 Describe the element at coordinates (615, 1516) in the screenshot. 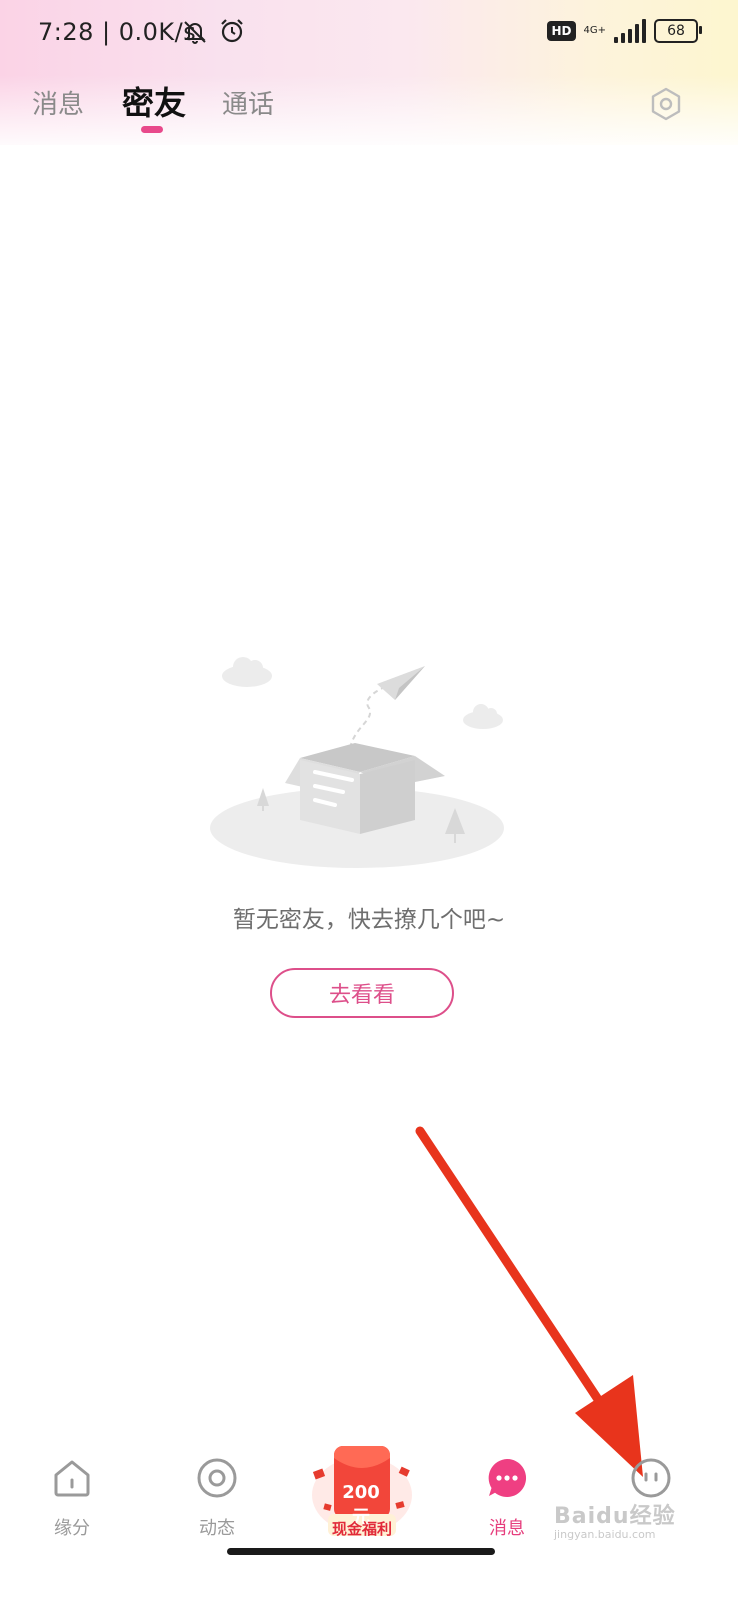

I see `watermark-brand: Baidu经验` at that location.